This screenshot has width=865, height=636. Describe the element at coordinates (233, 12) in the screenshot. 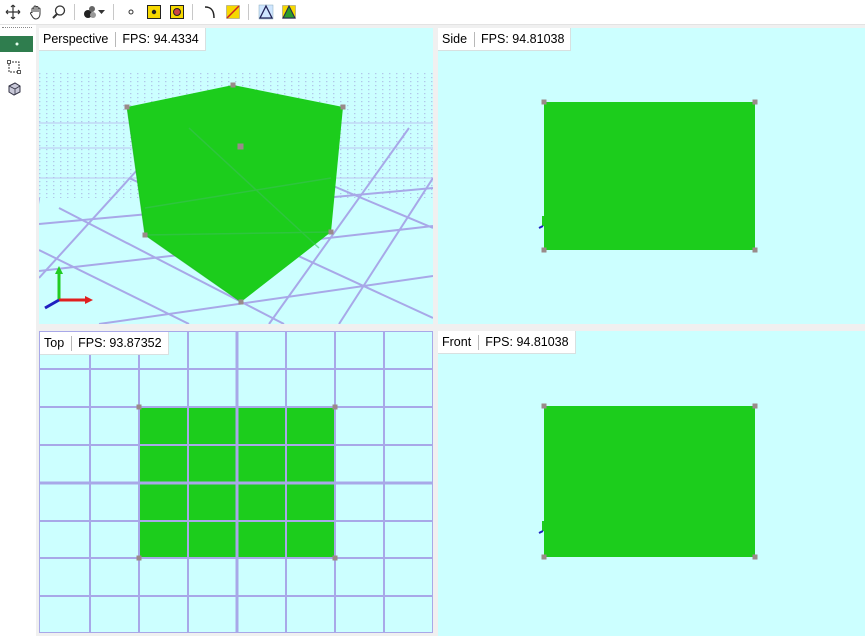

I see `line-icon` at that location.